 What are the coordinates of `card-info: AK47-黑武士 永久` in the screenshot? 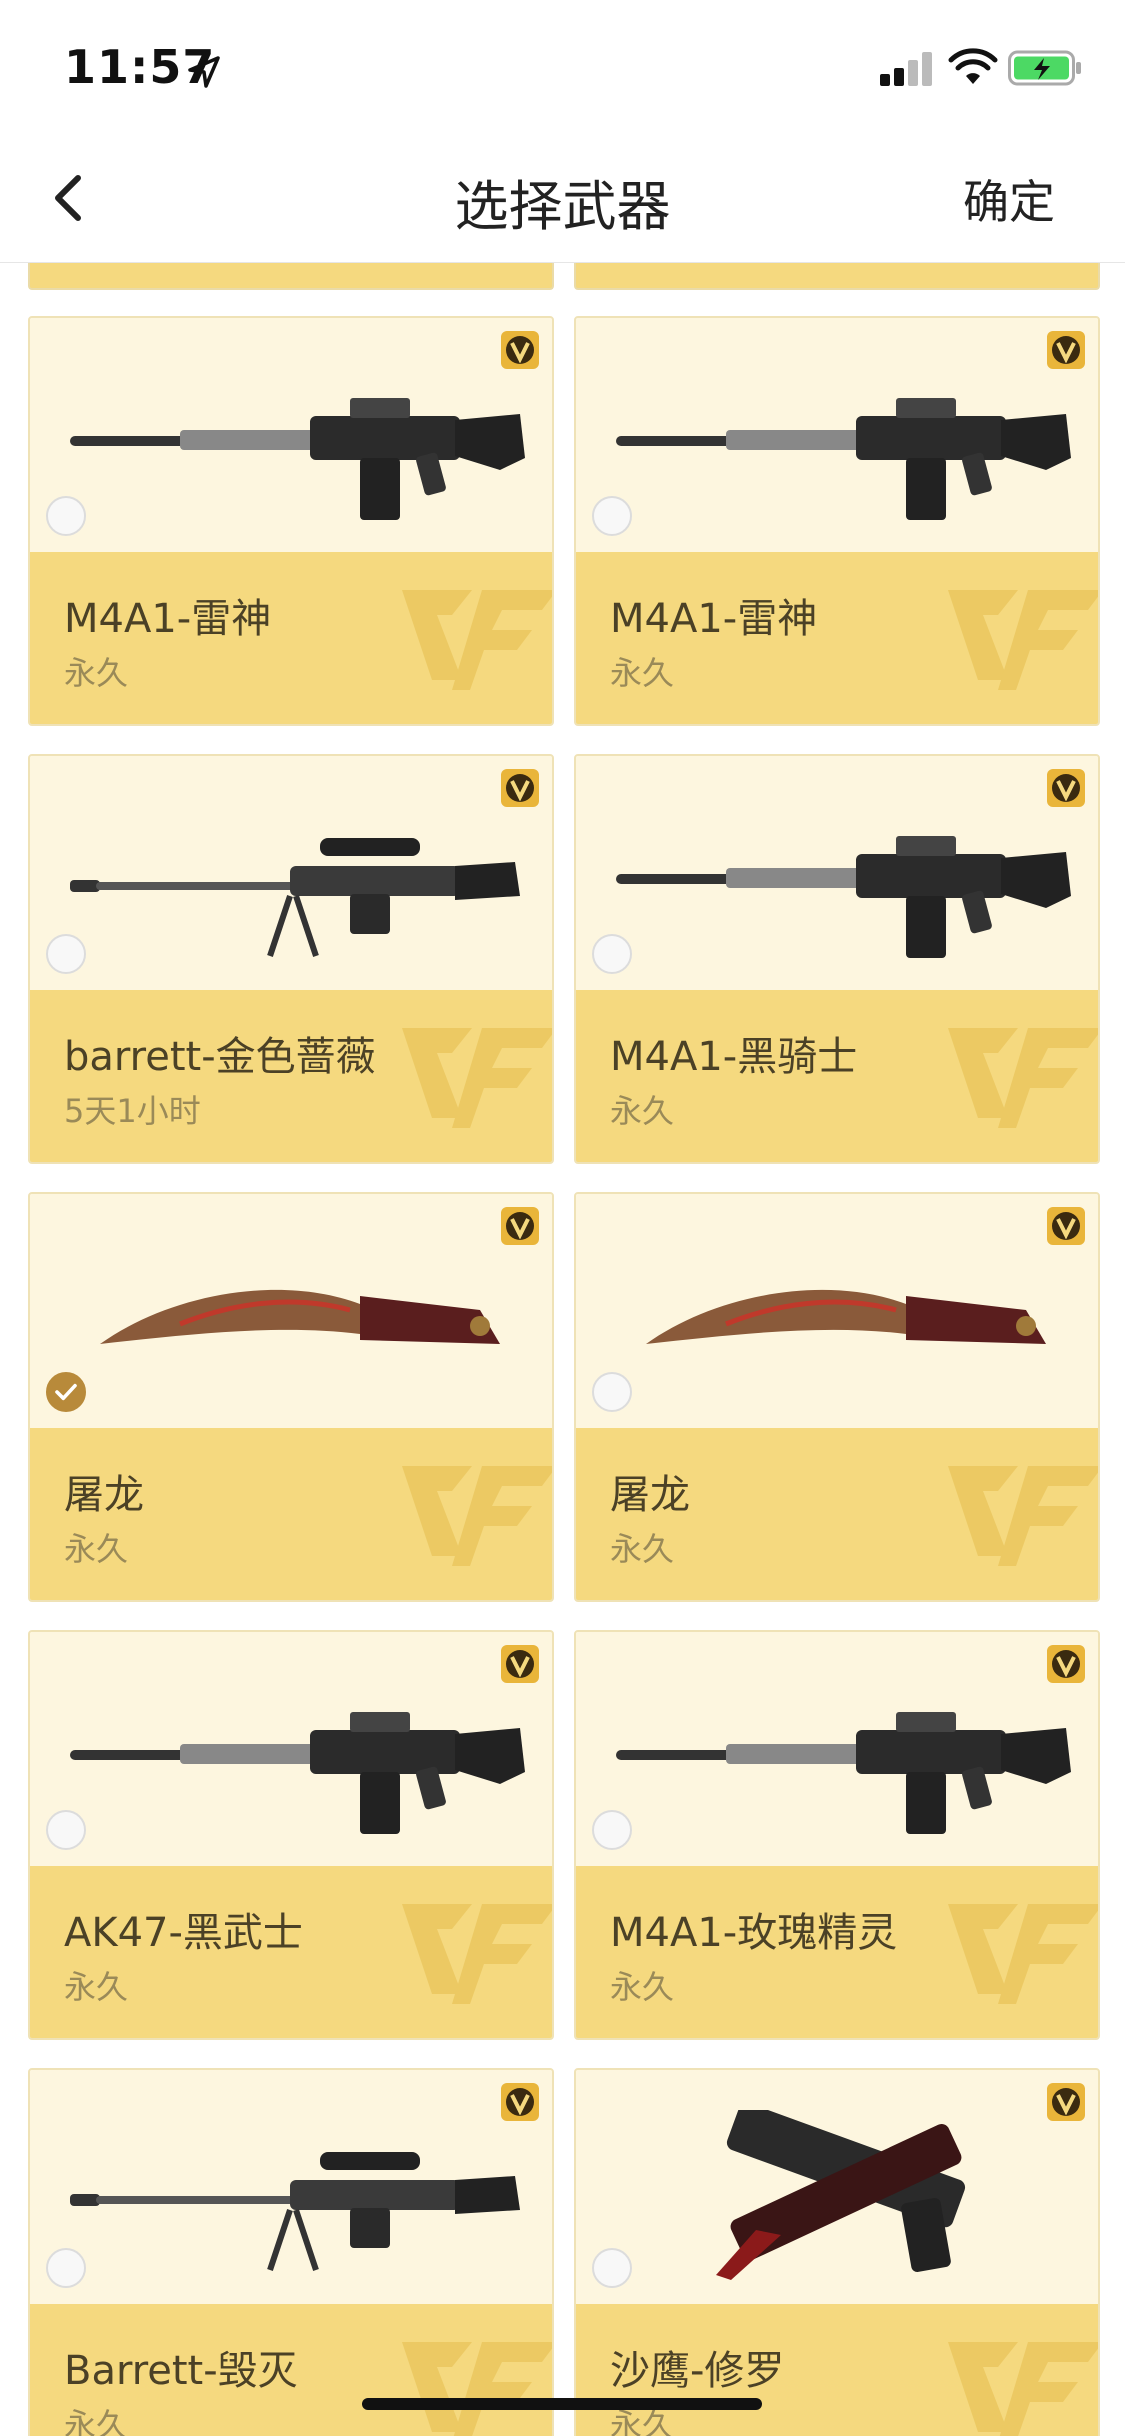 It's located at (291, 1952).